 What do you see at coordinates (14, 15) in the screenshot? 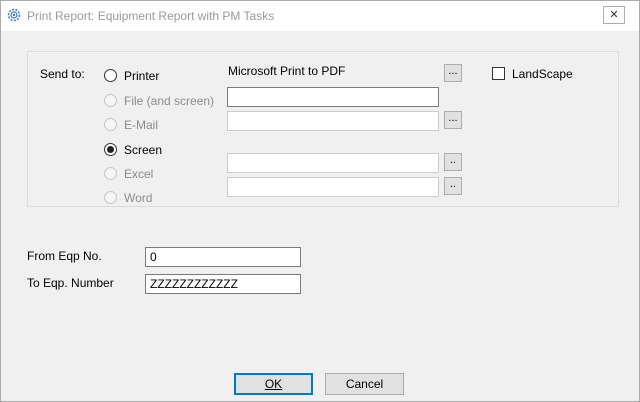
I see `gear-icon` at bounding box center [14, 15].